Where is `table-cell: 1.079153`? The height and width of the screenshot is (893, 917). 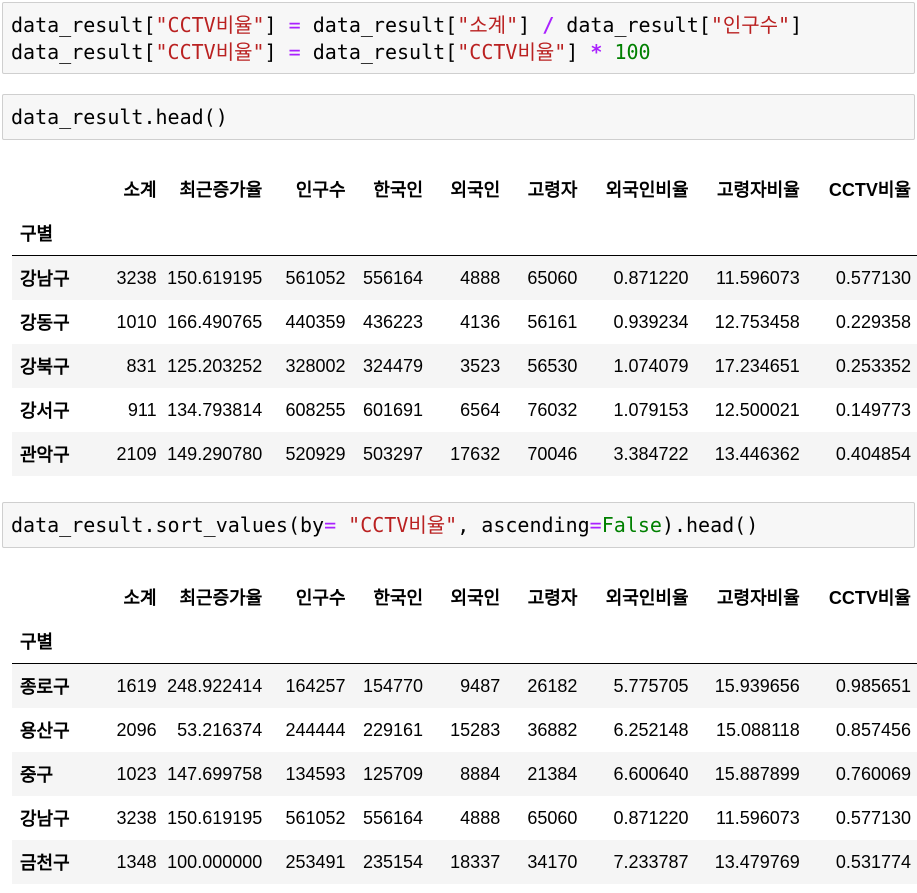
table-cell: 1.079153 is located at coordinates (651, 409).